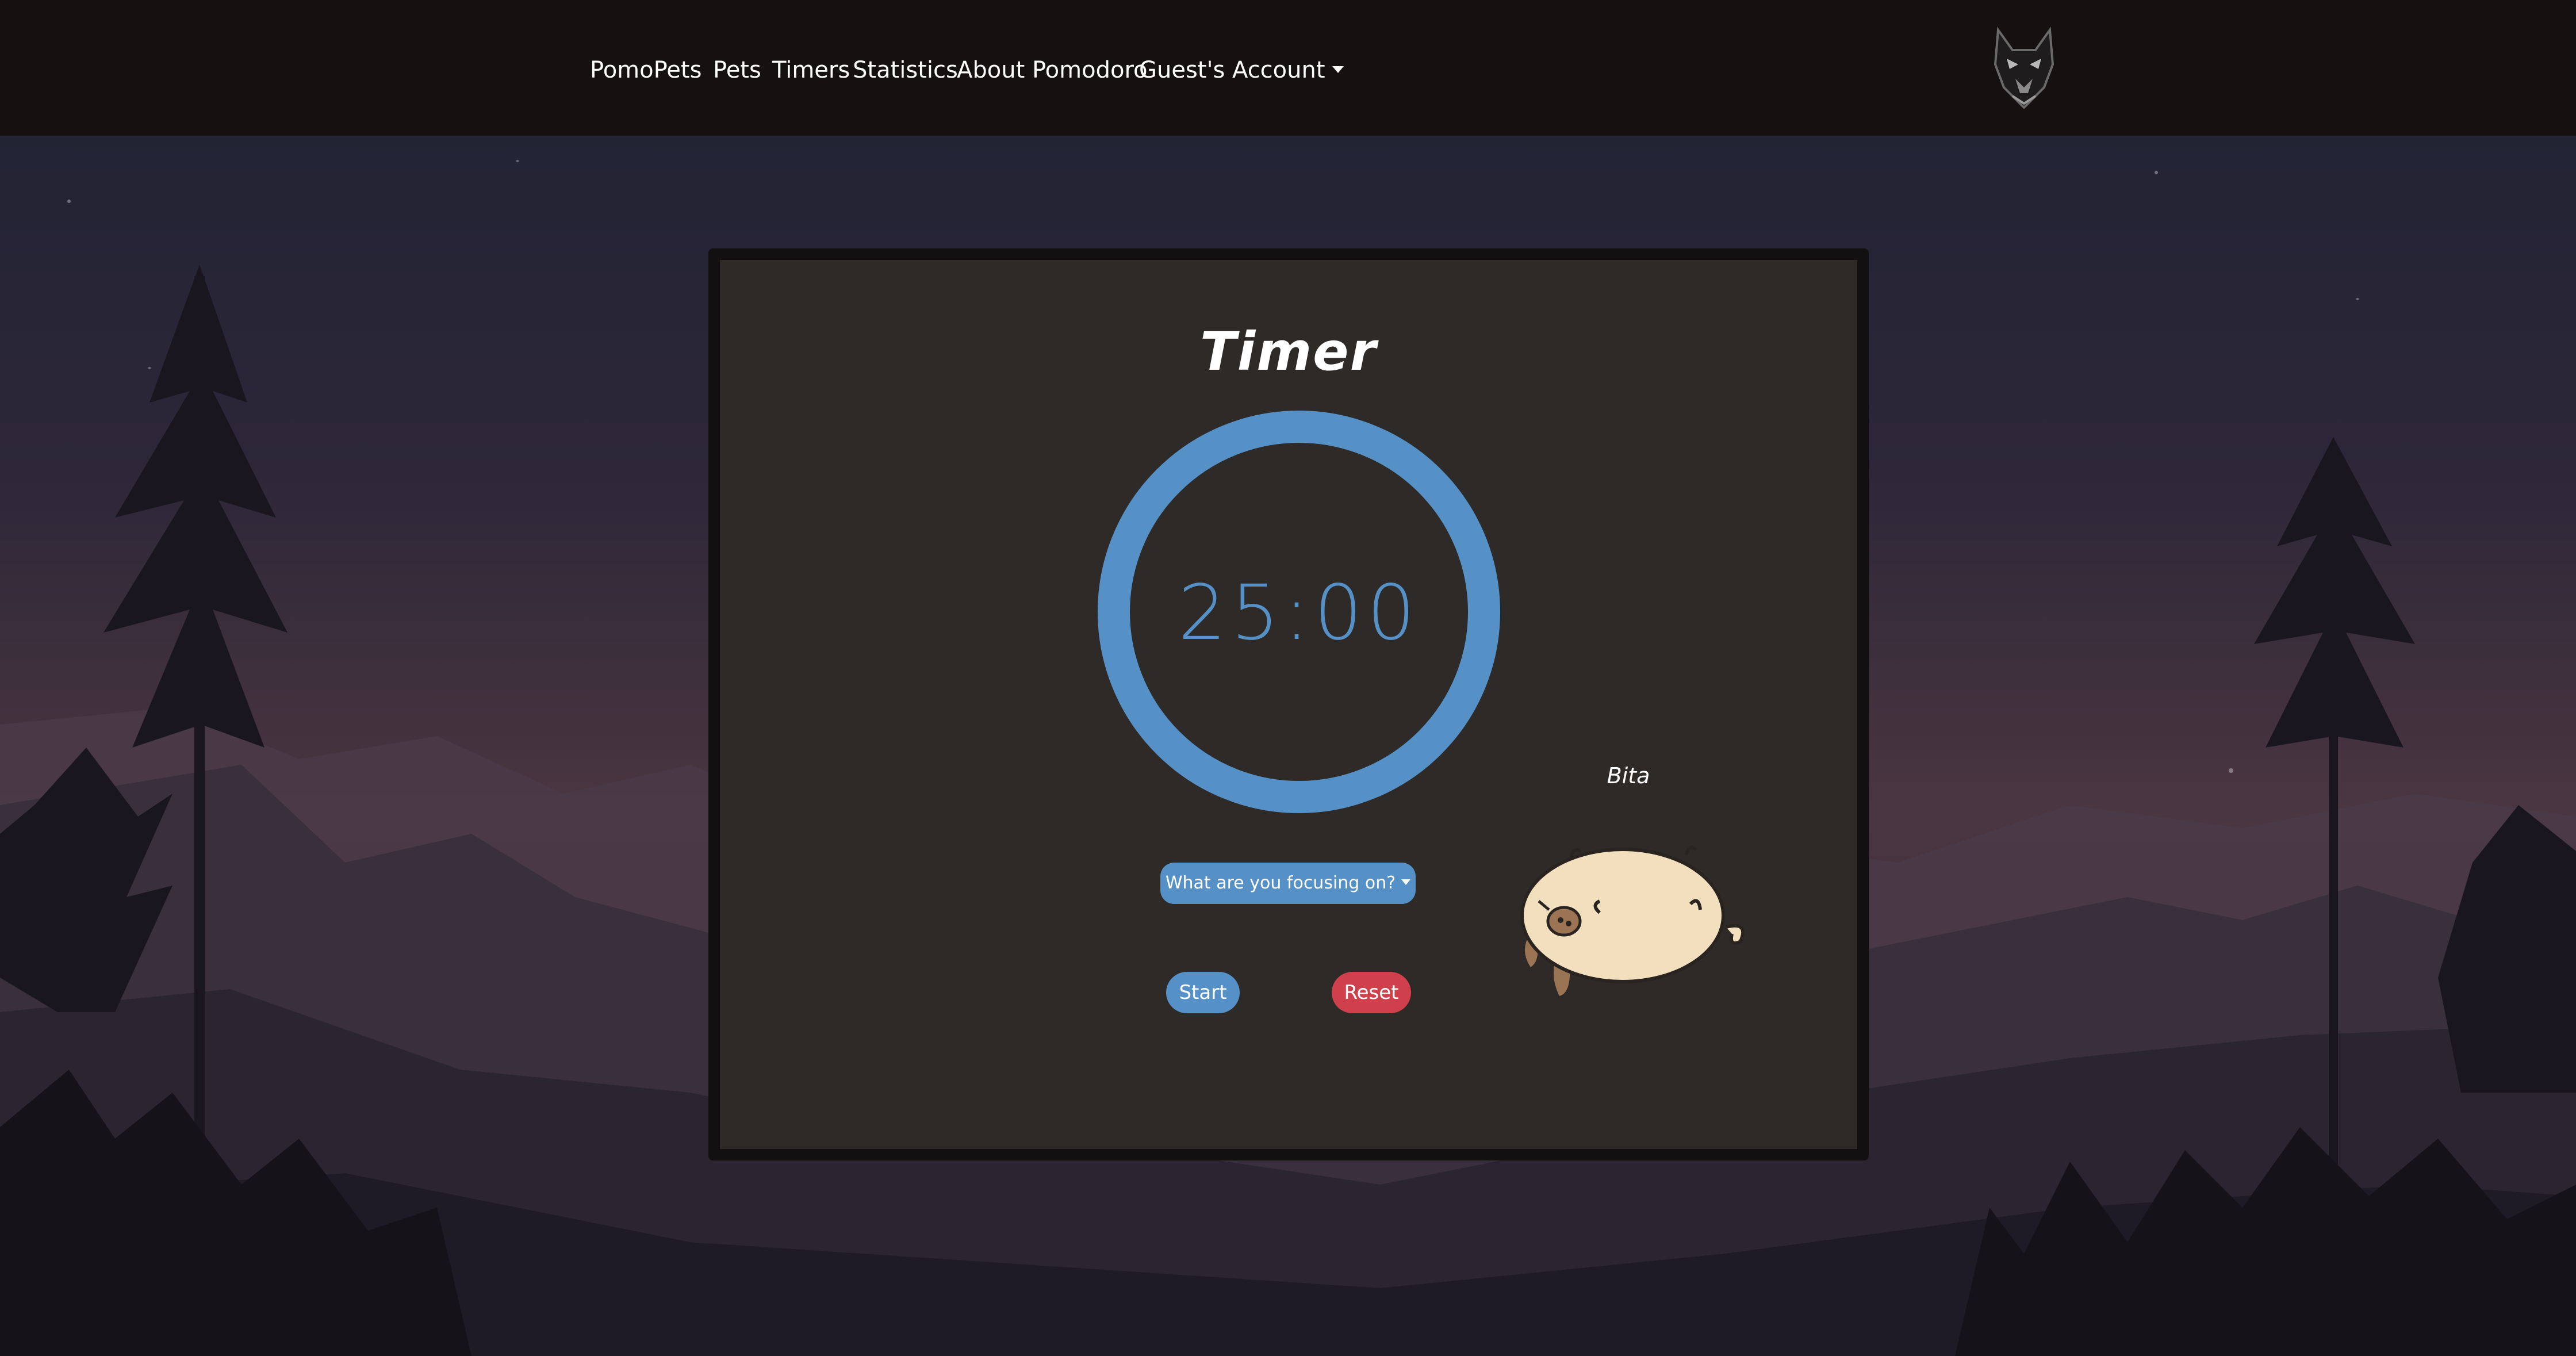 The width and height of the screenshot is (2576, 1356). I want to click on nav-link-timers: Timers, so click(811, 70).